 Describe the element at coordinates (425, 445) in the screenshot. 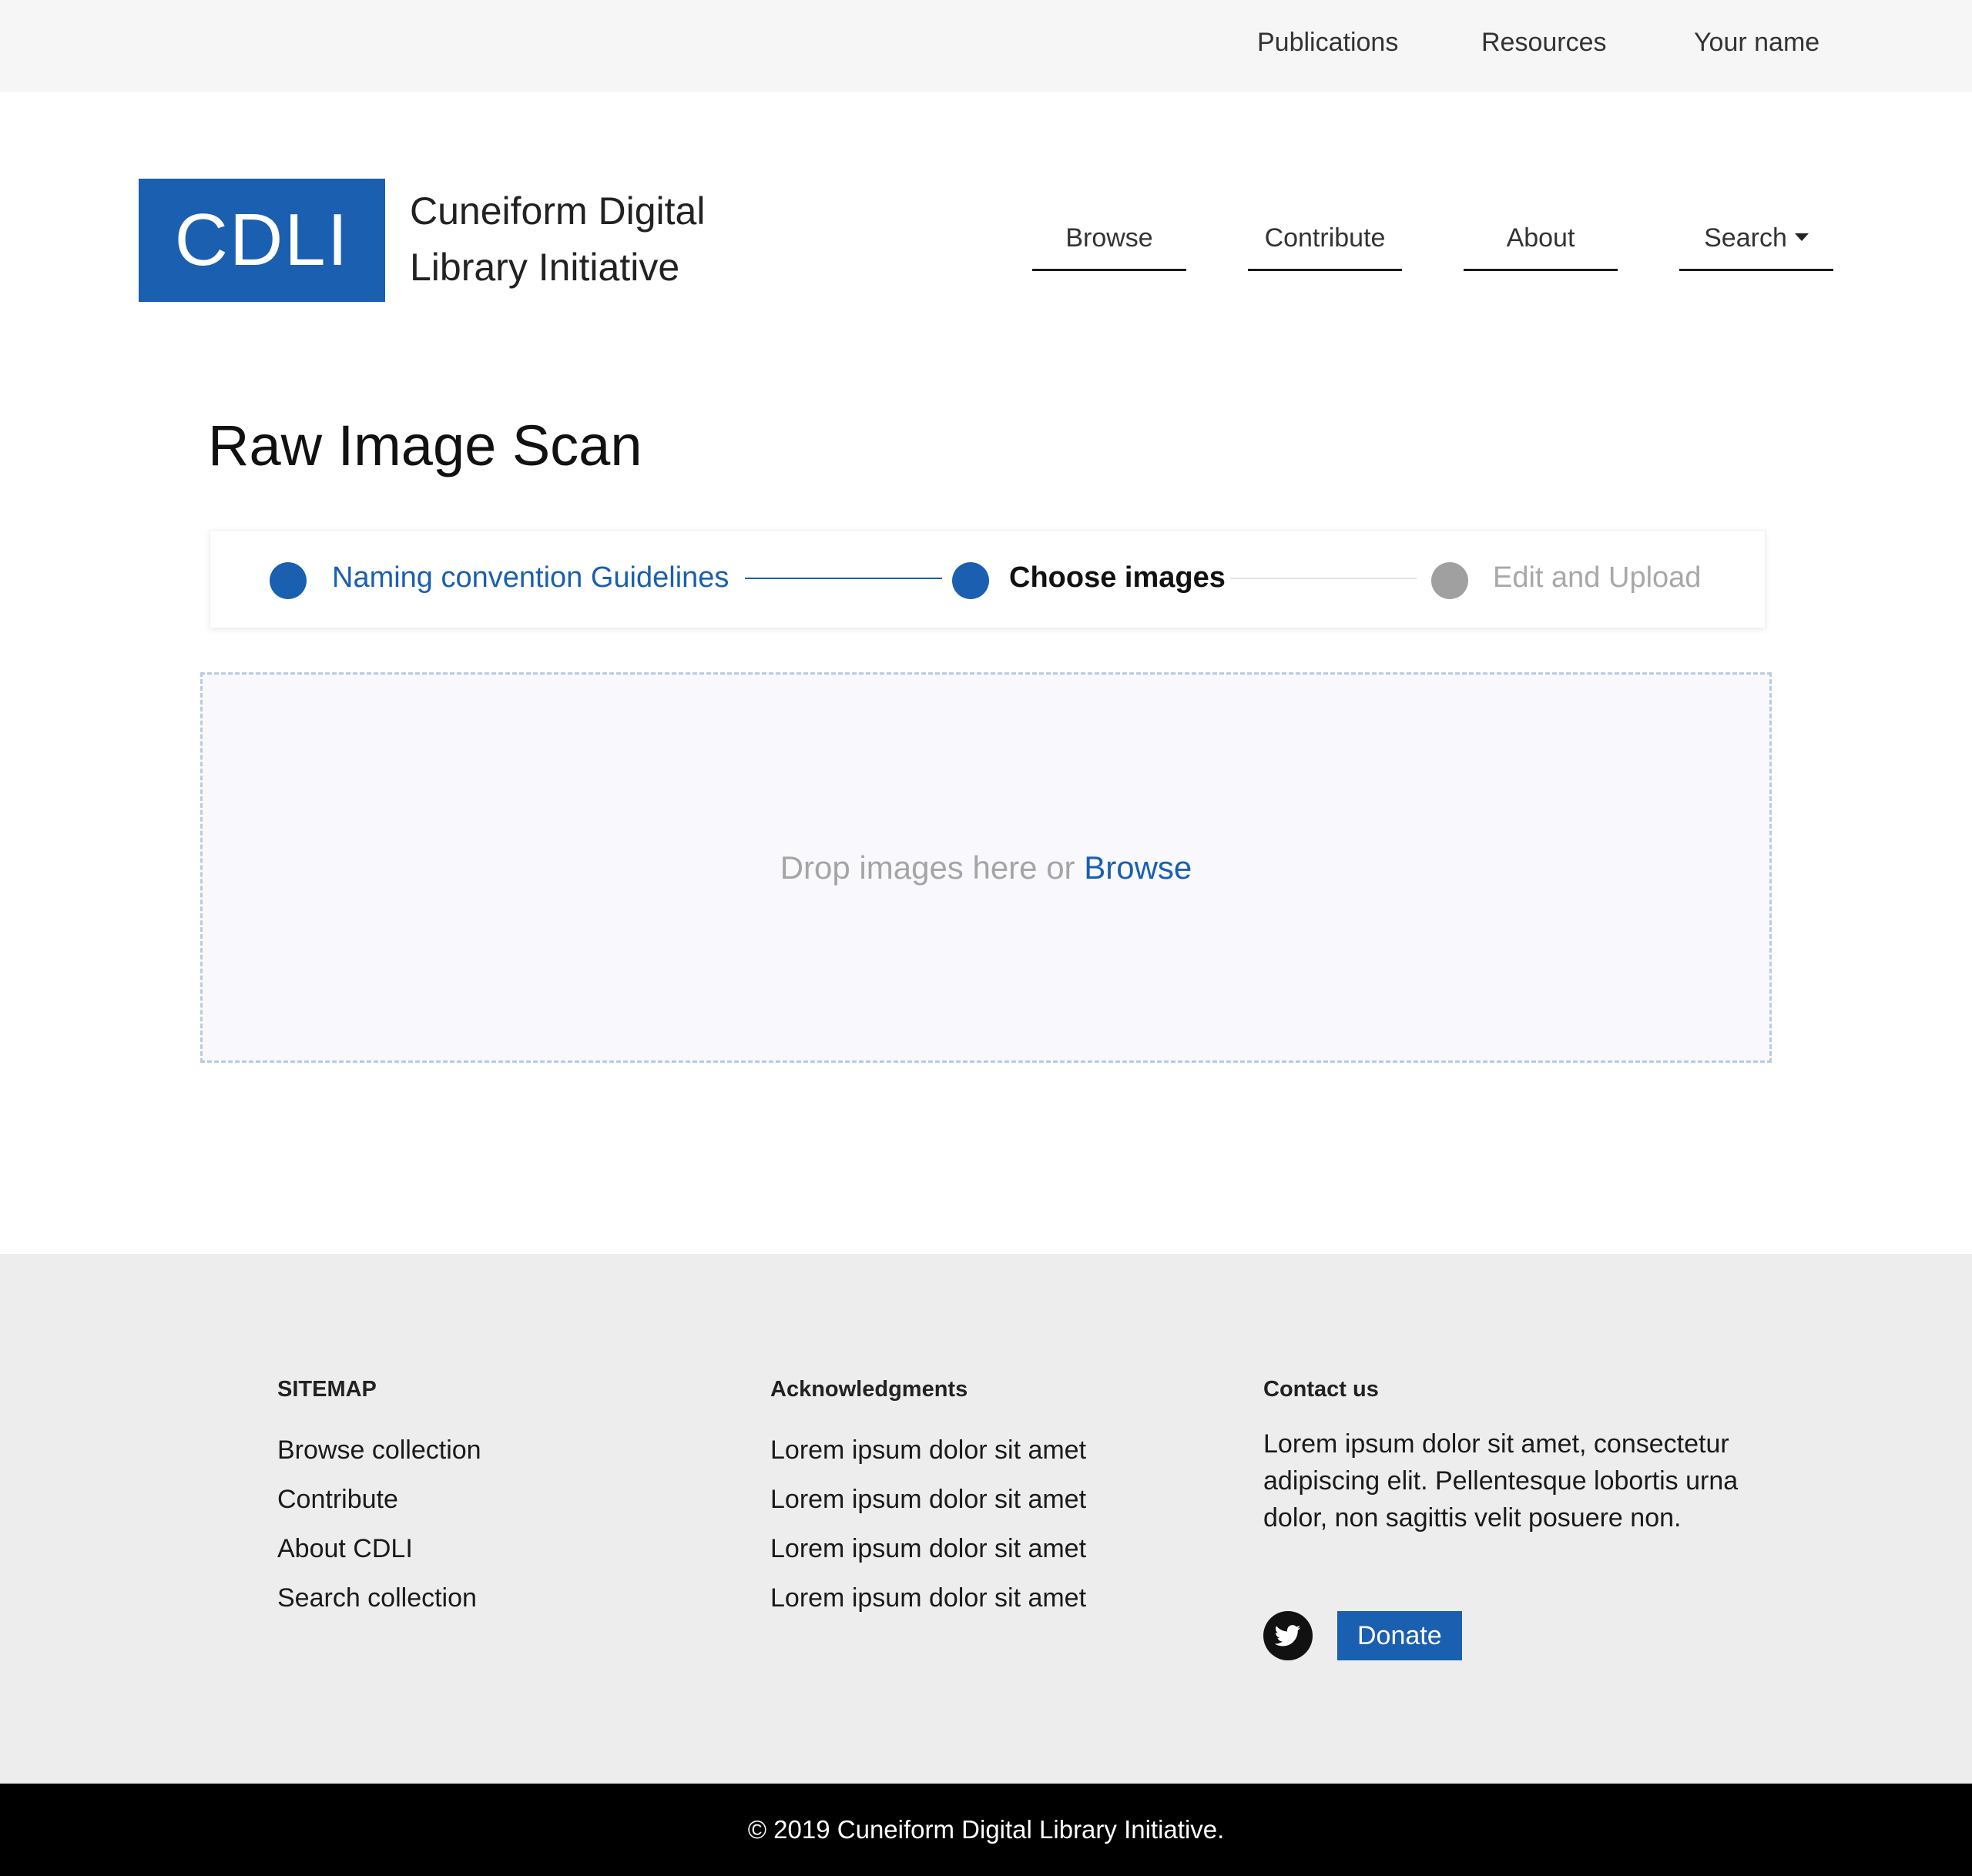

I see `page-title: Raw Image Scan` at that location.